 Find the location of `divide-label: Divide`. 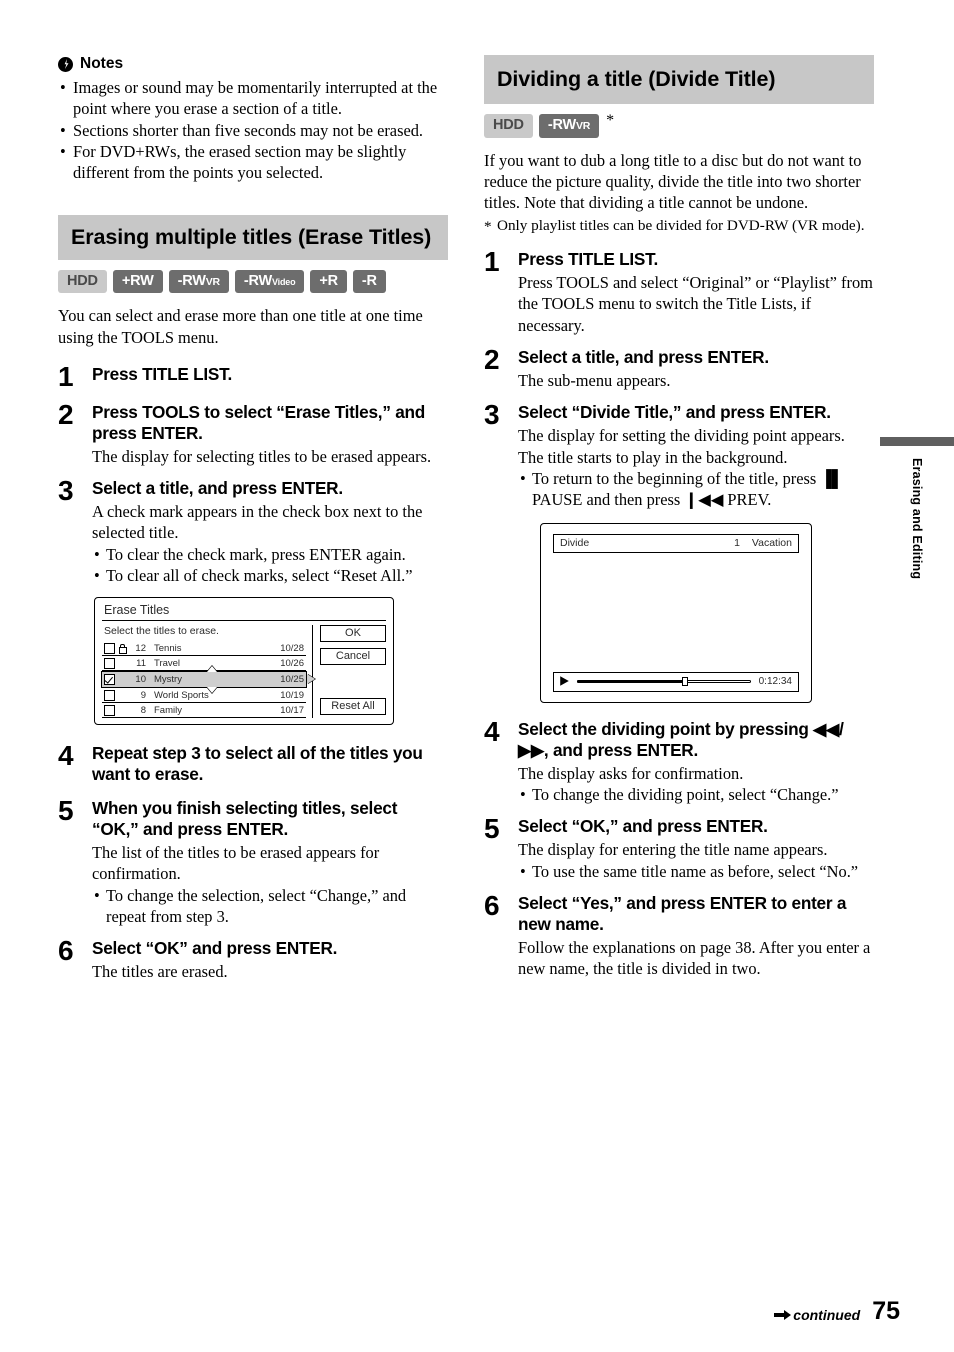

divide-label: Divide is located at coordinates (575, 542).